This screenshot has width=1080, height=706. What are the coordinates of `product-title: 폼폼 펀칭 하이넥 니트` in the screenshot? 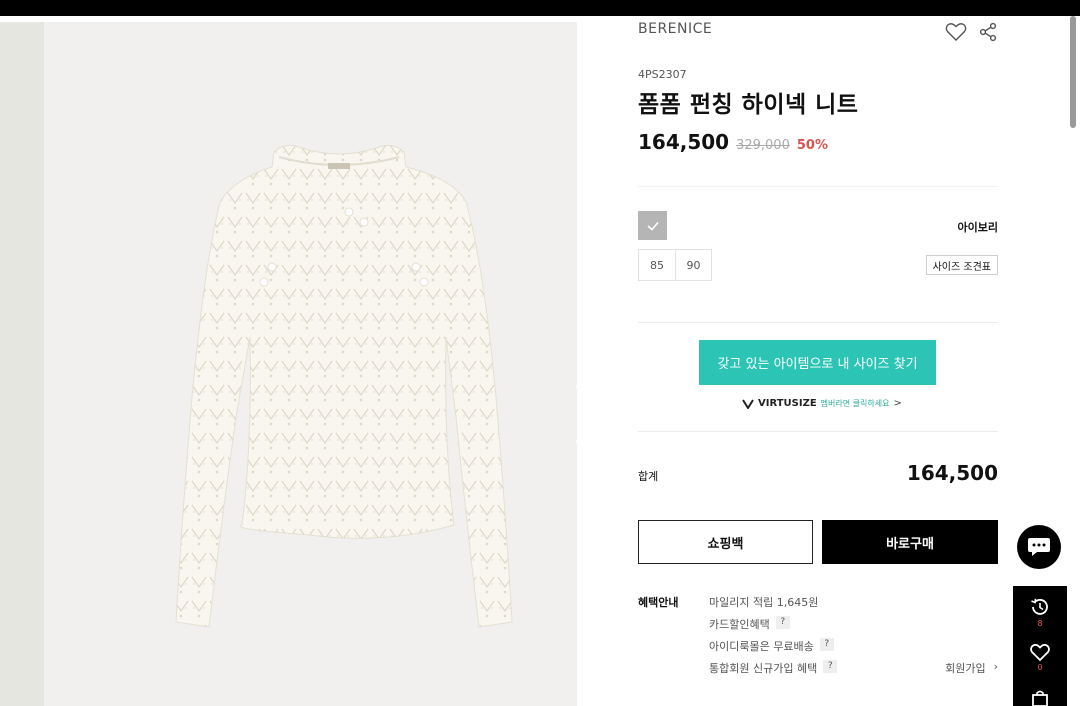 It's located at (748, 105).